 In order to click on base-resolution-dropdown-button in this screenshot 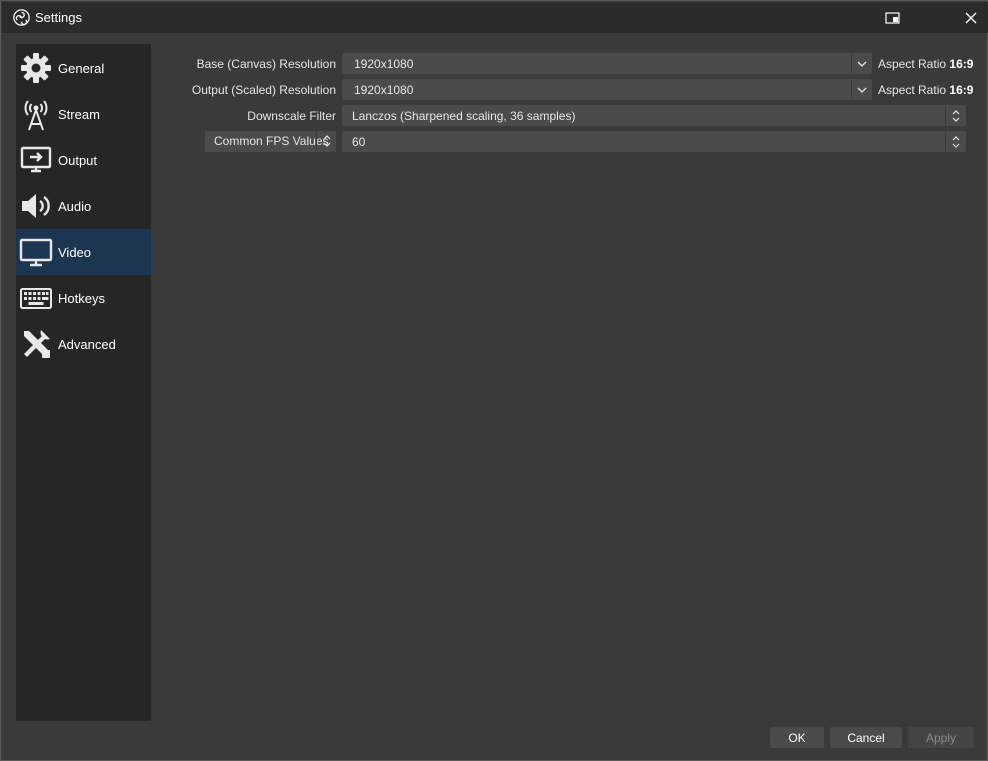, I will do `click(861, 63)`.